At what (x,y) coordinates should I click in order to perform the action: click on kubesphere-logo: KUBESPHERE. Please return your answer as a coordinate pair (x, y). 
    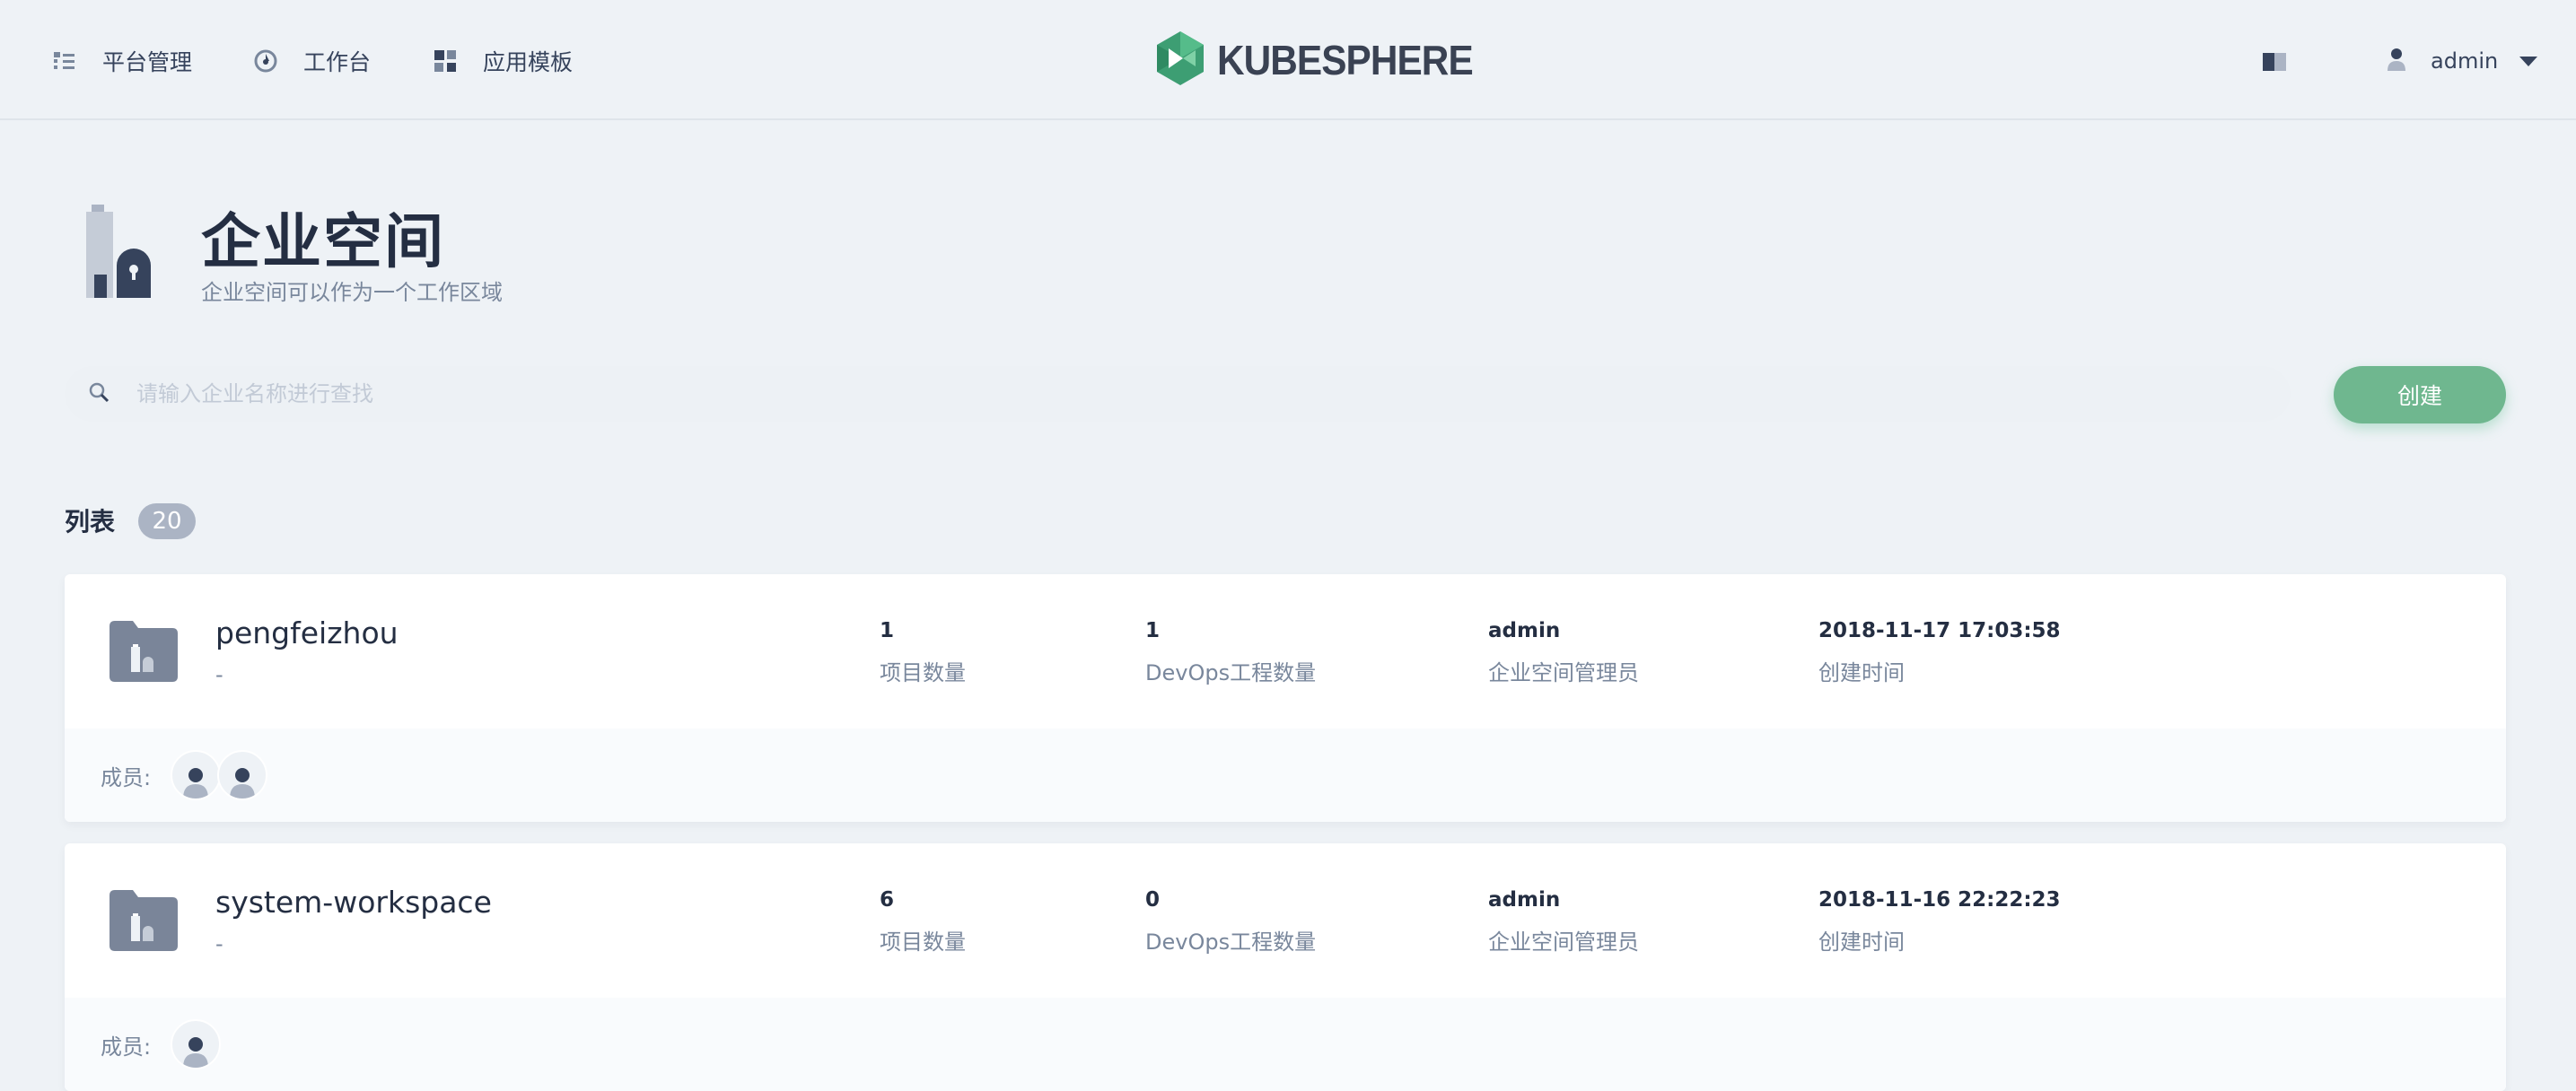
    Looking at the image, I should click on (1325, 60).